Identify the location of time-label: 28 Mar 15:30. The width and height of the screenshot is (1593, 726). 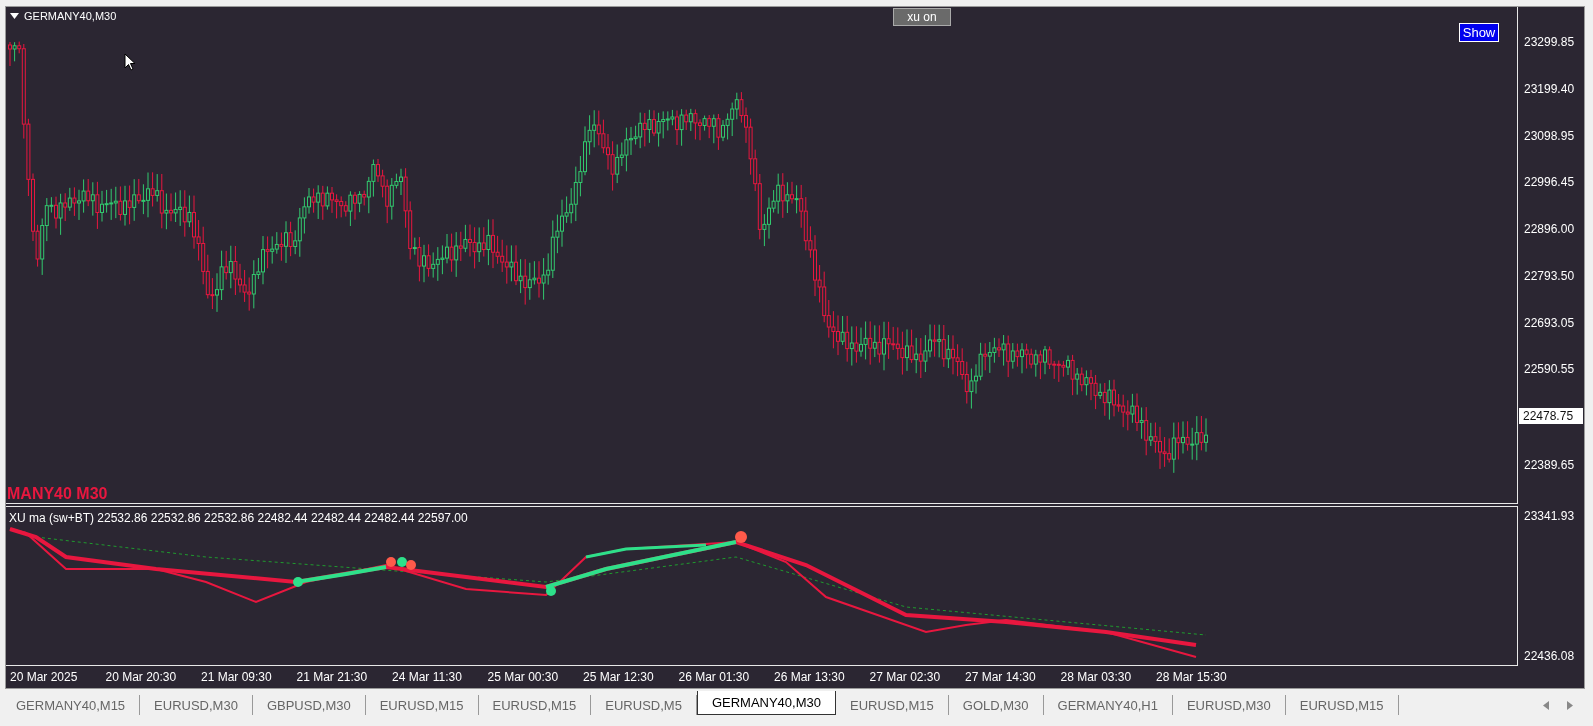
(1192, 677).